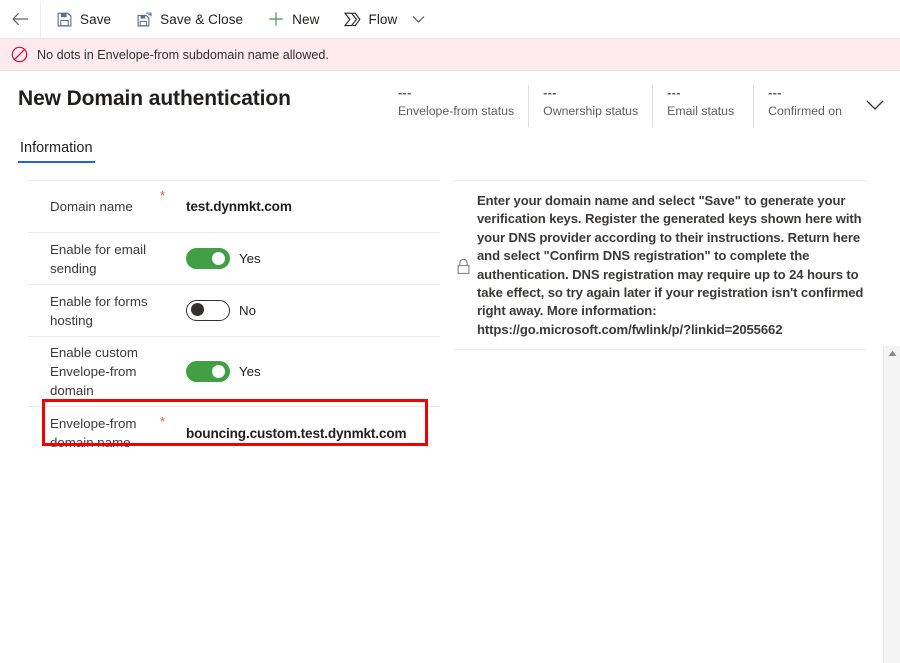  I want to click on tab-information-label: Information, so click(56, 148).